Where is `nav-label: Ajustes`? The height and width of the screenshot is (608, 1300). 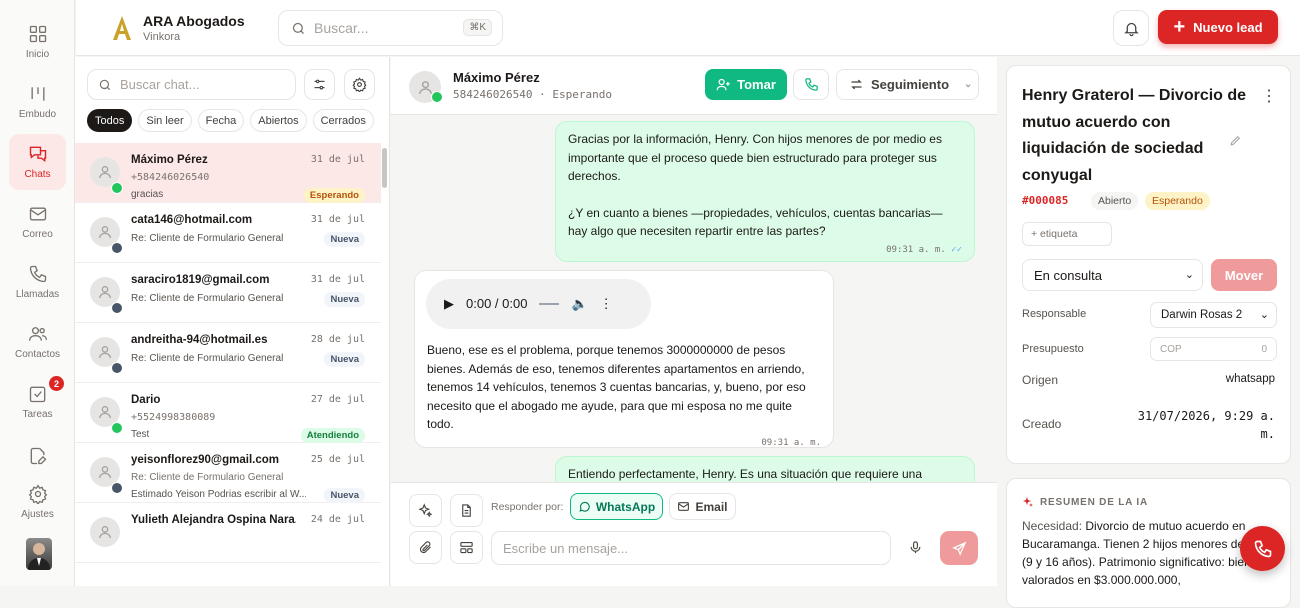 nav-label: Ajustes is located at coordinates (37, 514).